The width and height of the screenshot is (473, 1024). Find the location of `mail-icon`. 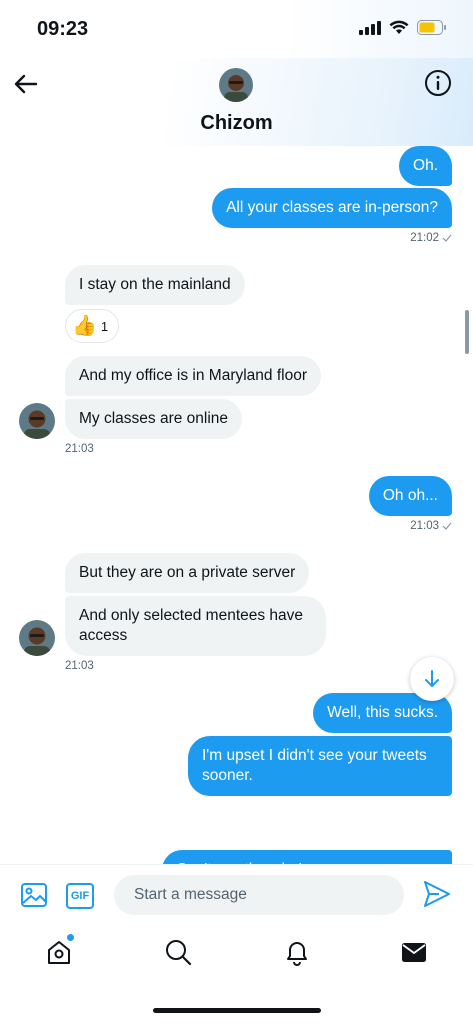

mail-icon is located at coordinates (414, 952).